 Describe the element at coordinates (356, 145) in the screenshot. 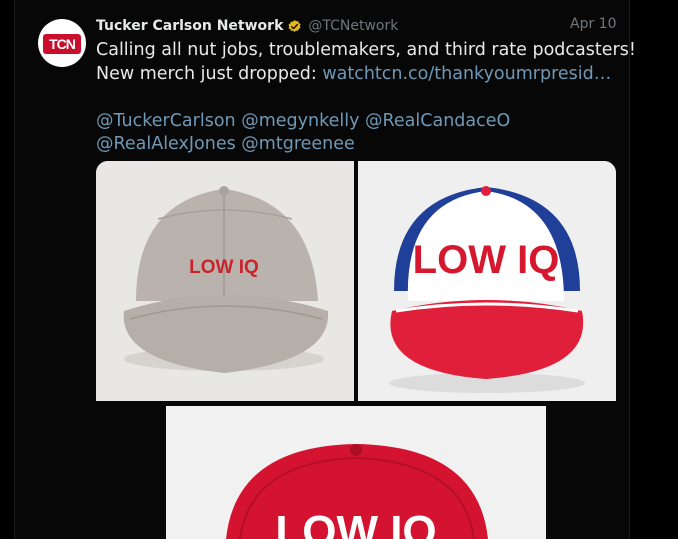

I see `mentions-line: @RealAlexJones @mtgreenee` at that location.